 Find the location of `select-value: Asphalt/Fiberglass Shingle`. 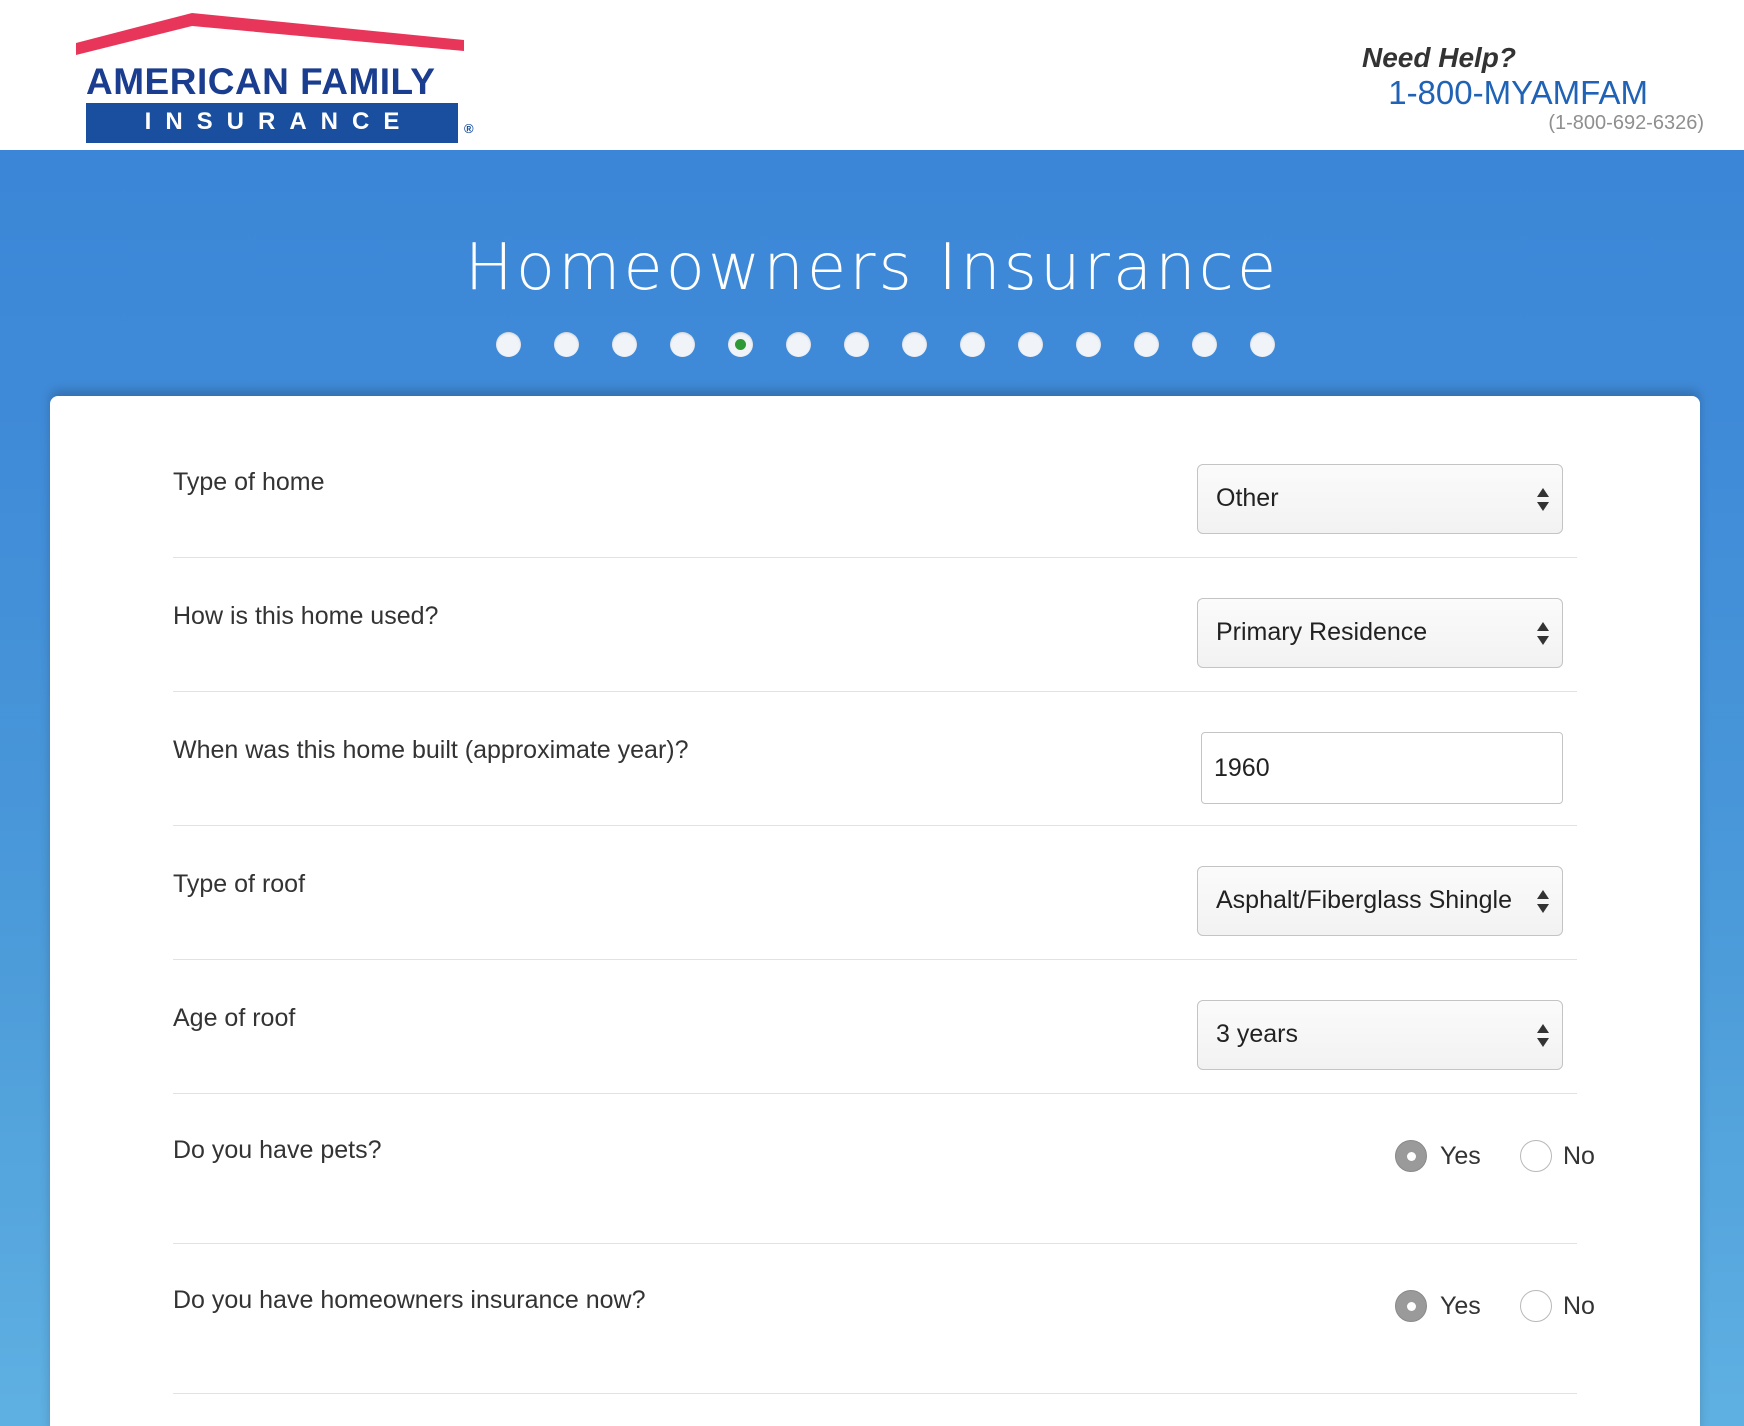

select-value: Asphalt/Fiberglass Shingle is located at coordinates (1364, 900).